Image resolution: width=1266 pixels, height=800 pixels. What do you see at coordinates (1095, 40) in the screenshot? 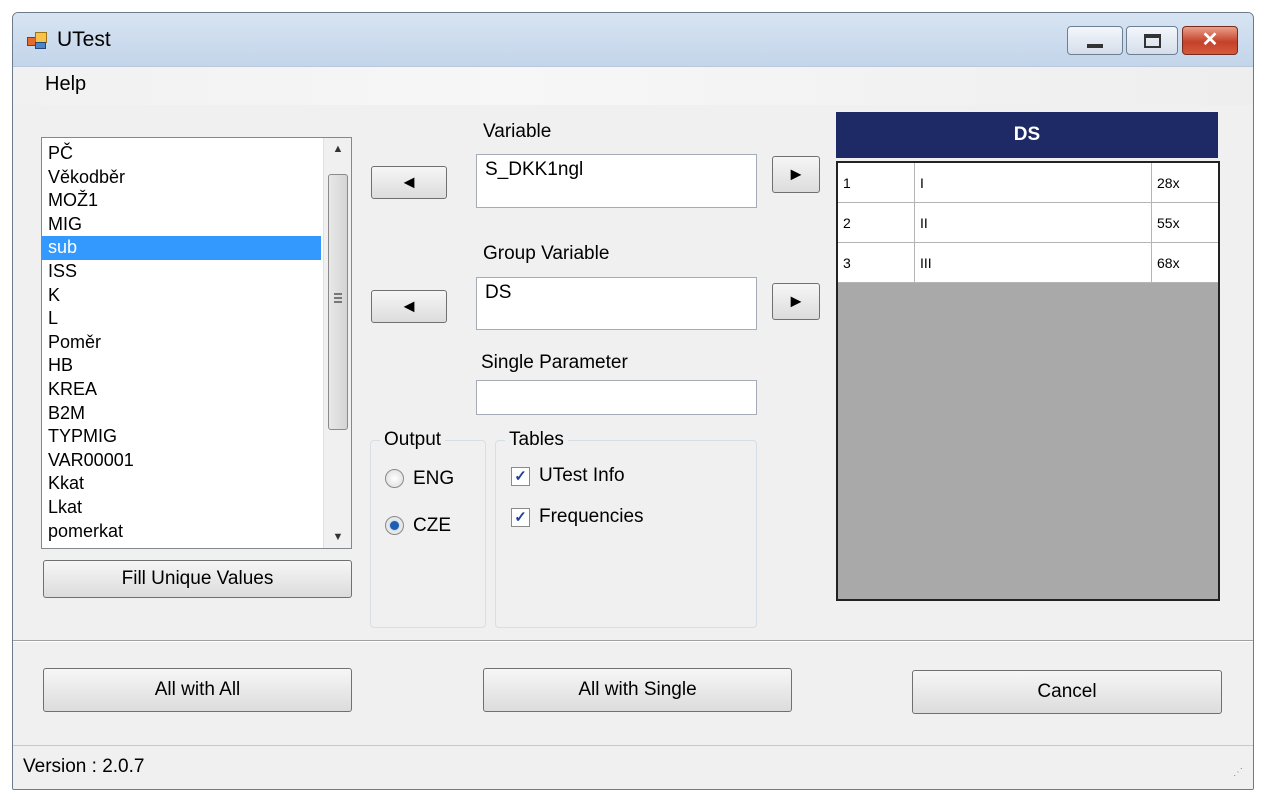
I see `minimize-button` at bounding box center [1095, 40].